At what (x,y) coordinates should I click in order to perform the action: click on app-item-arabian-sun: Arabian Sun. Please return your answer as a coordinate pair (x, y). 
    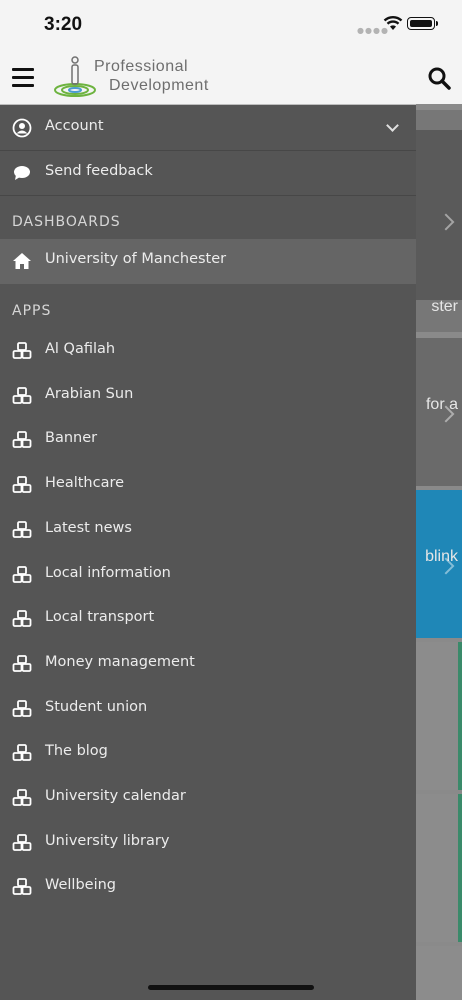
    Looking at the image, I should click on (208, 396).